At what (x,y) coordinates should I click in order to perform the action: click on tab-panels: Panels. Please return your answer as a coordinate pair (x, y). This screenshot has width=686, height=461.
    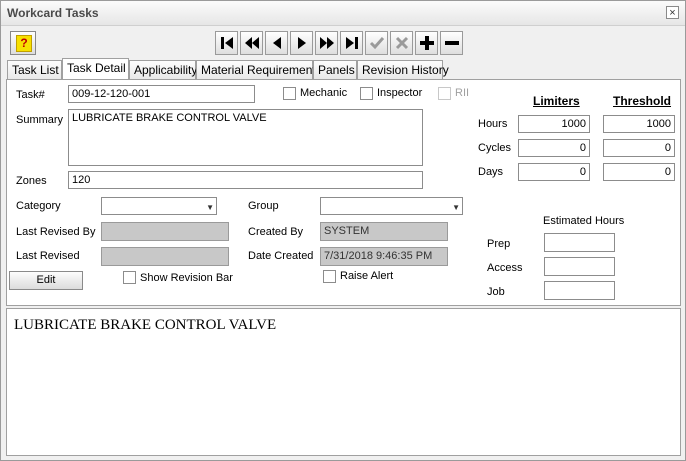
    Looking at the image, I should click on (335, 69).